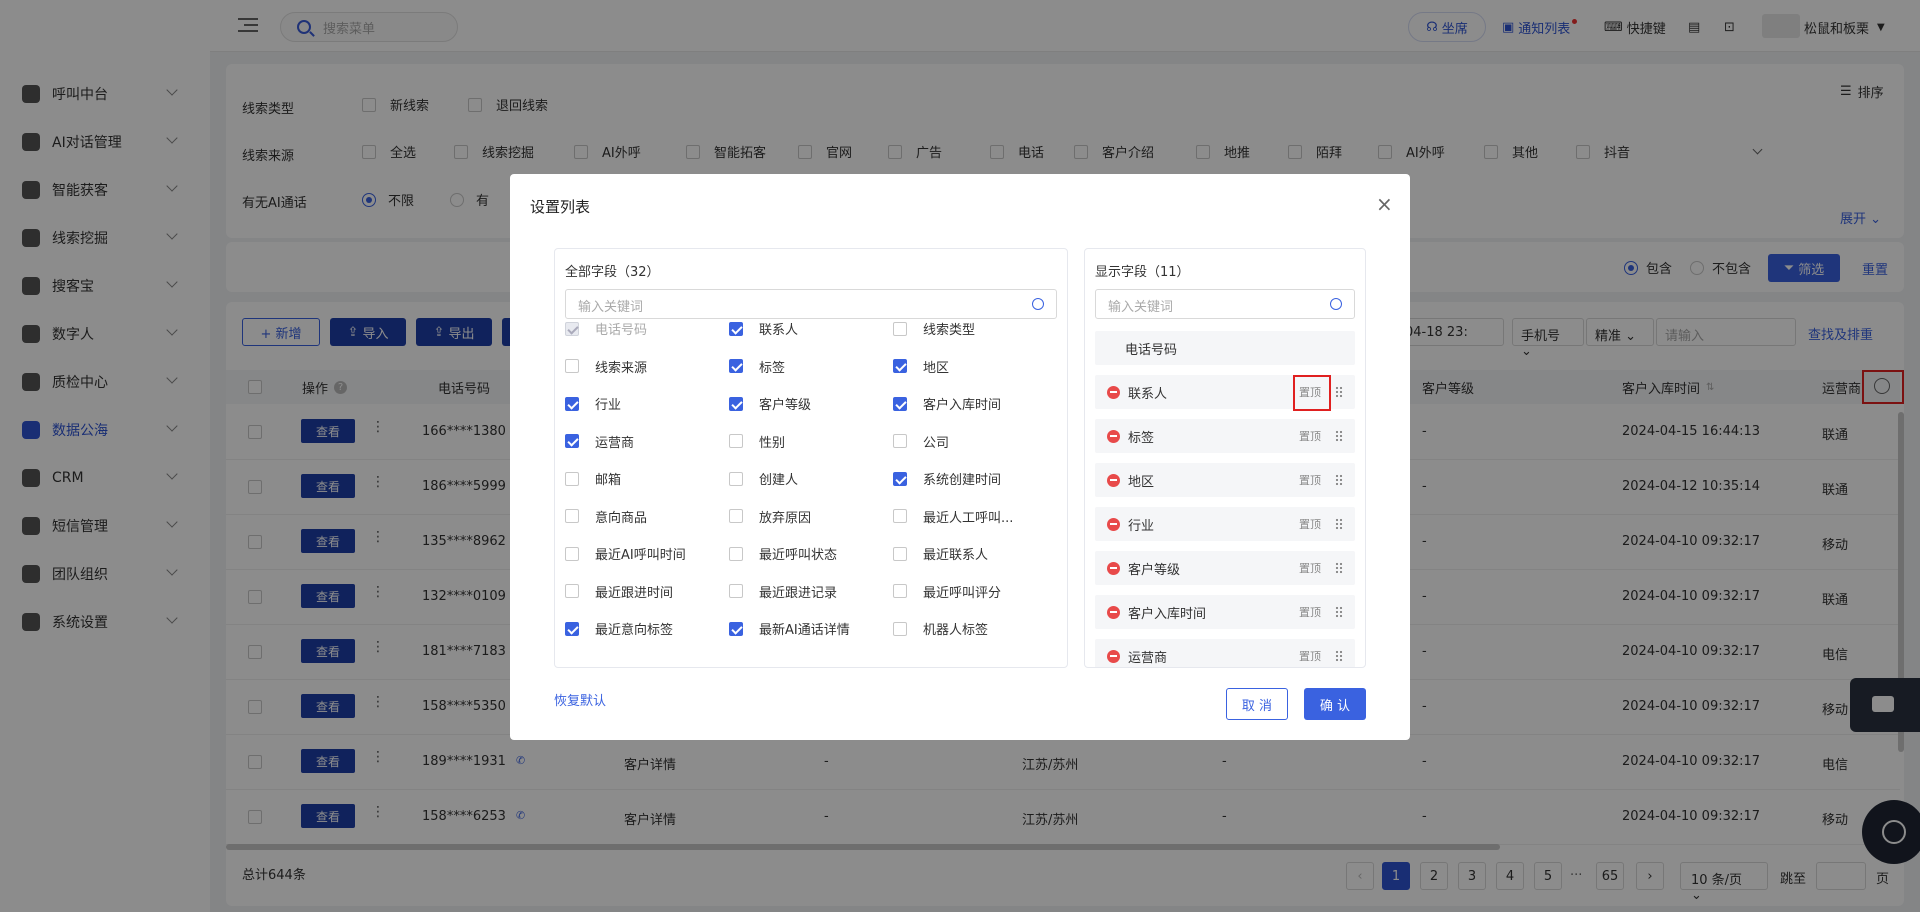 This screenshot has width=1920, height=912. What do you see at coordinates (785, 518) in the screenshot?
I see `field-label: 放弃原因` at bounding box center [785, 518].